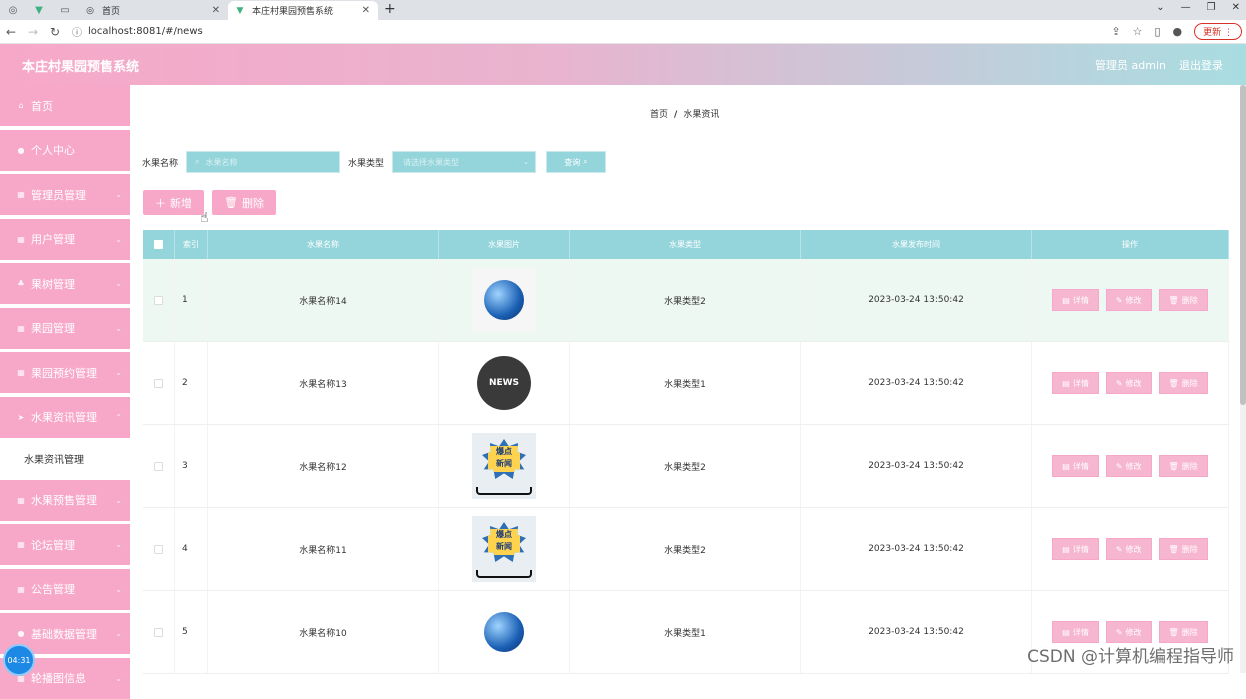  What do you see at coordinates (65, 544) in the screenshot?
I see `sidebar-item-forum: ▦论坛管理⌄` at bounding box center [65, 544].